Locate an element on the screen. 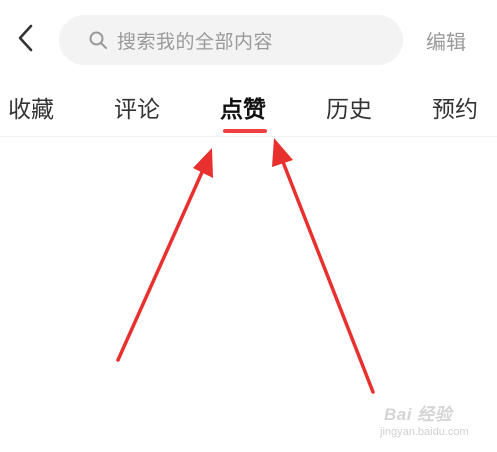  watermark: Bai 经验 jingyan.baidu.com is located at coordinates (430, 421).